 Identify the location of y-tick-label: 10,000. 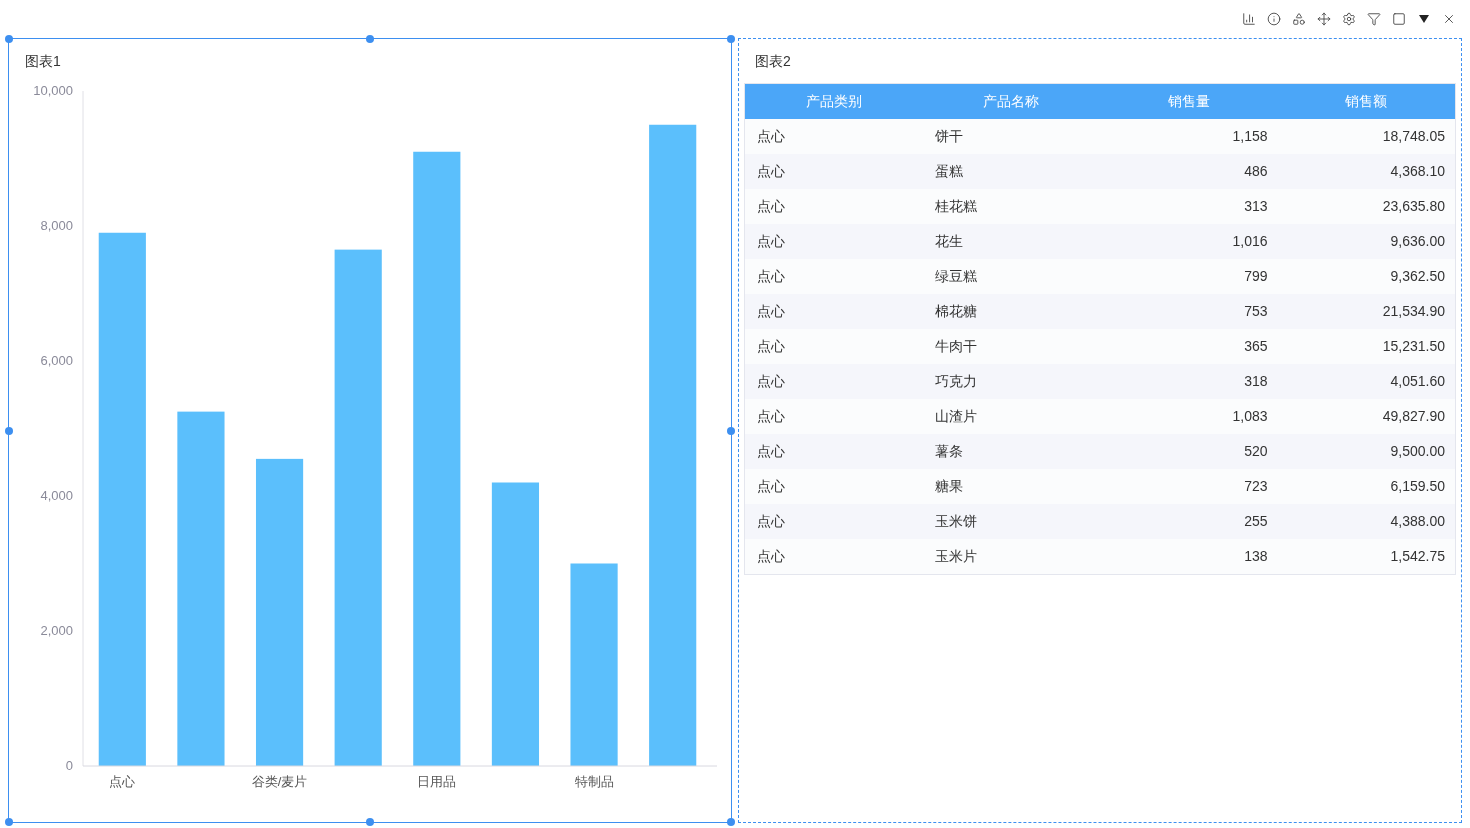
(53, 90).